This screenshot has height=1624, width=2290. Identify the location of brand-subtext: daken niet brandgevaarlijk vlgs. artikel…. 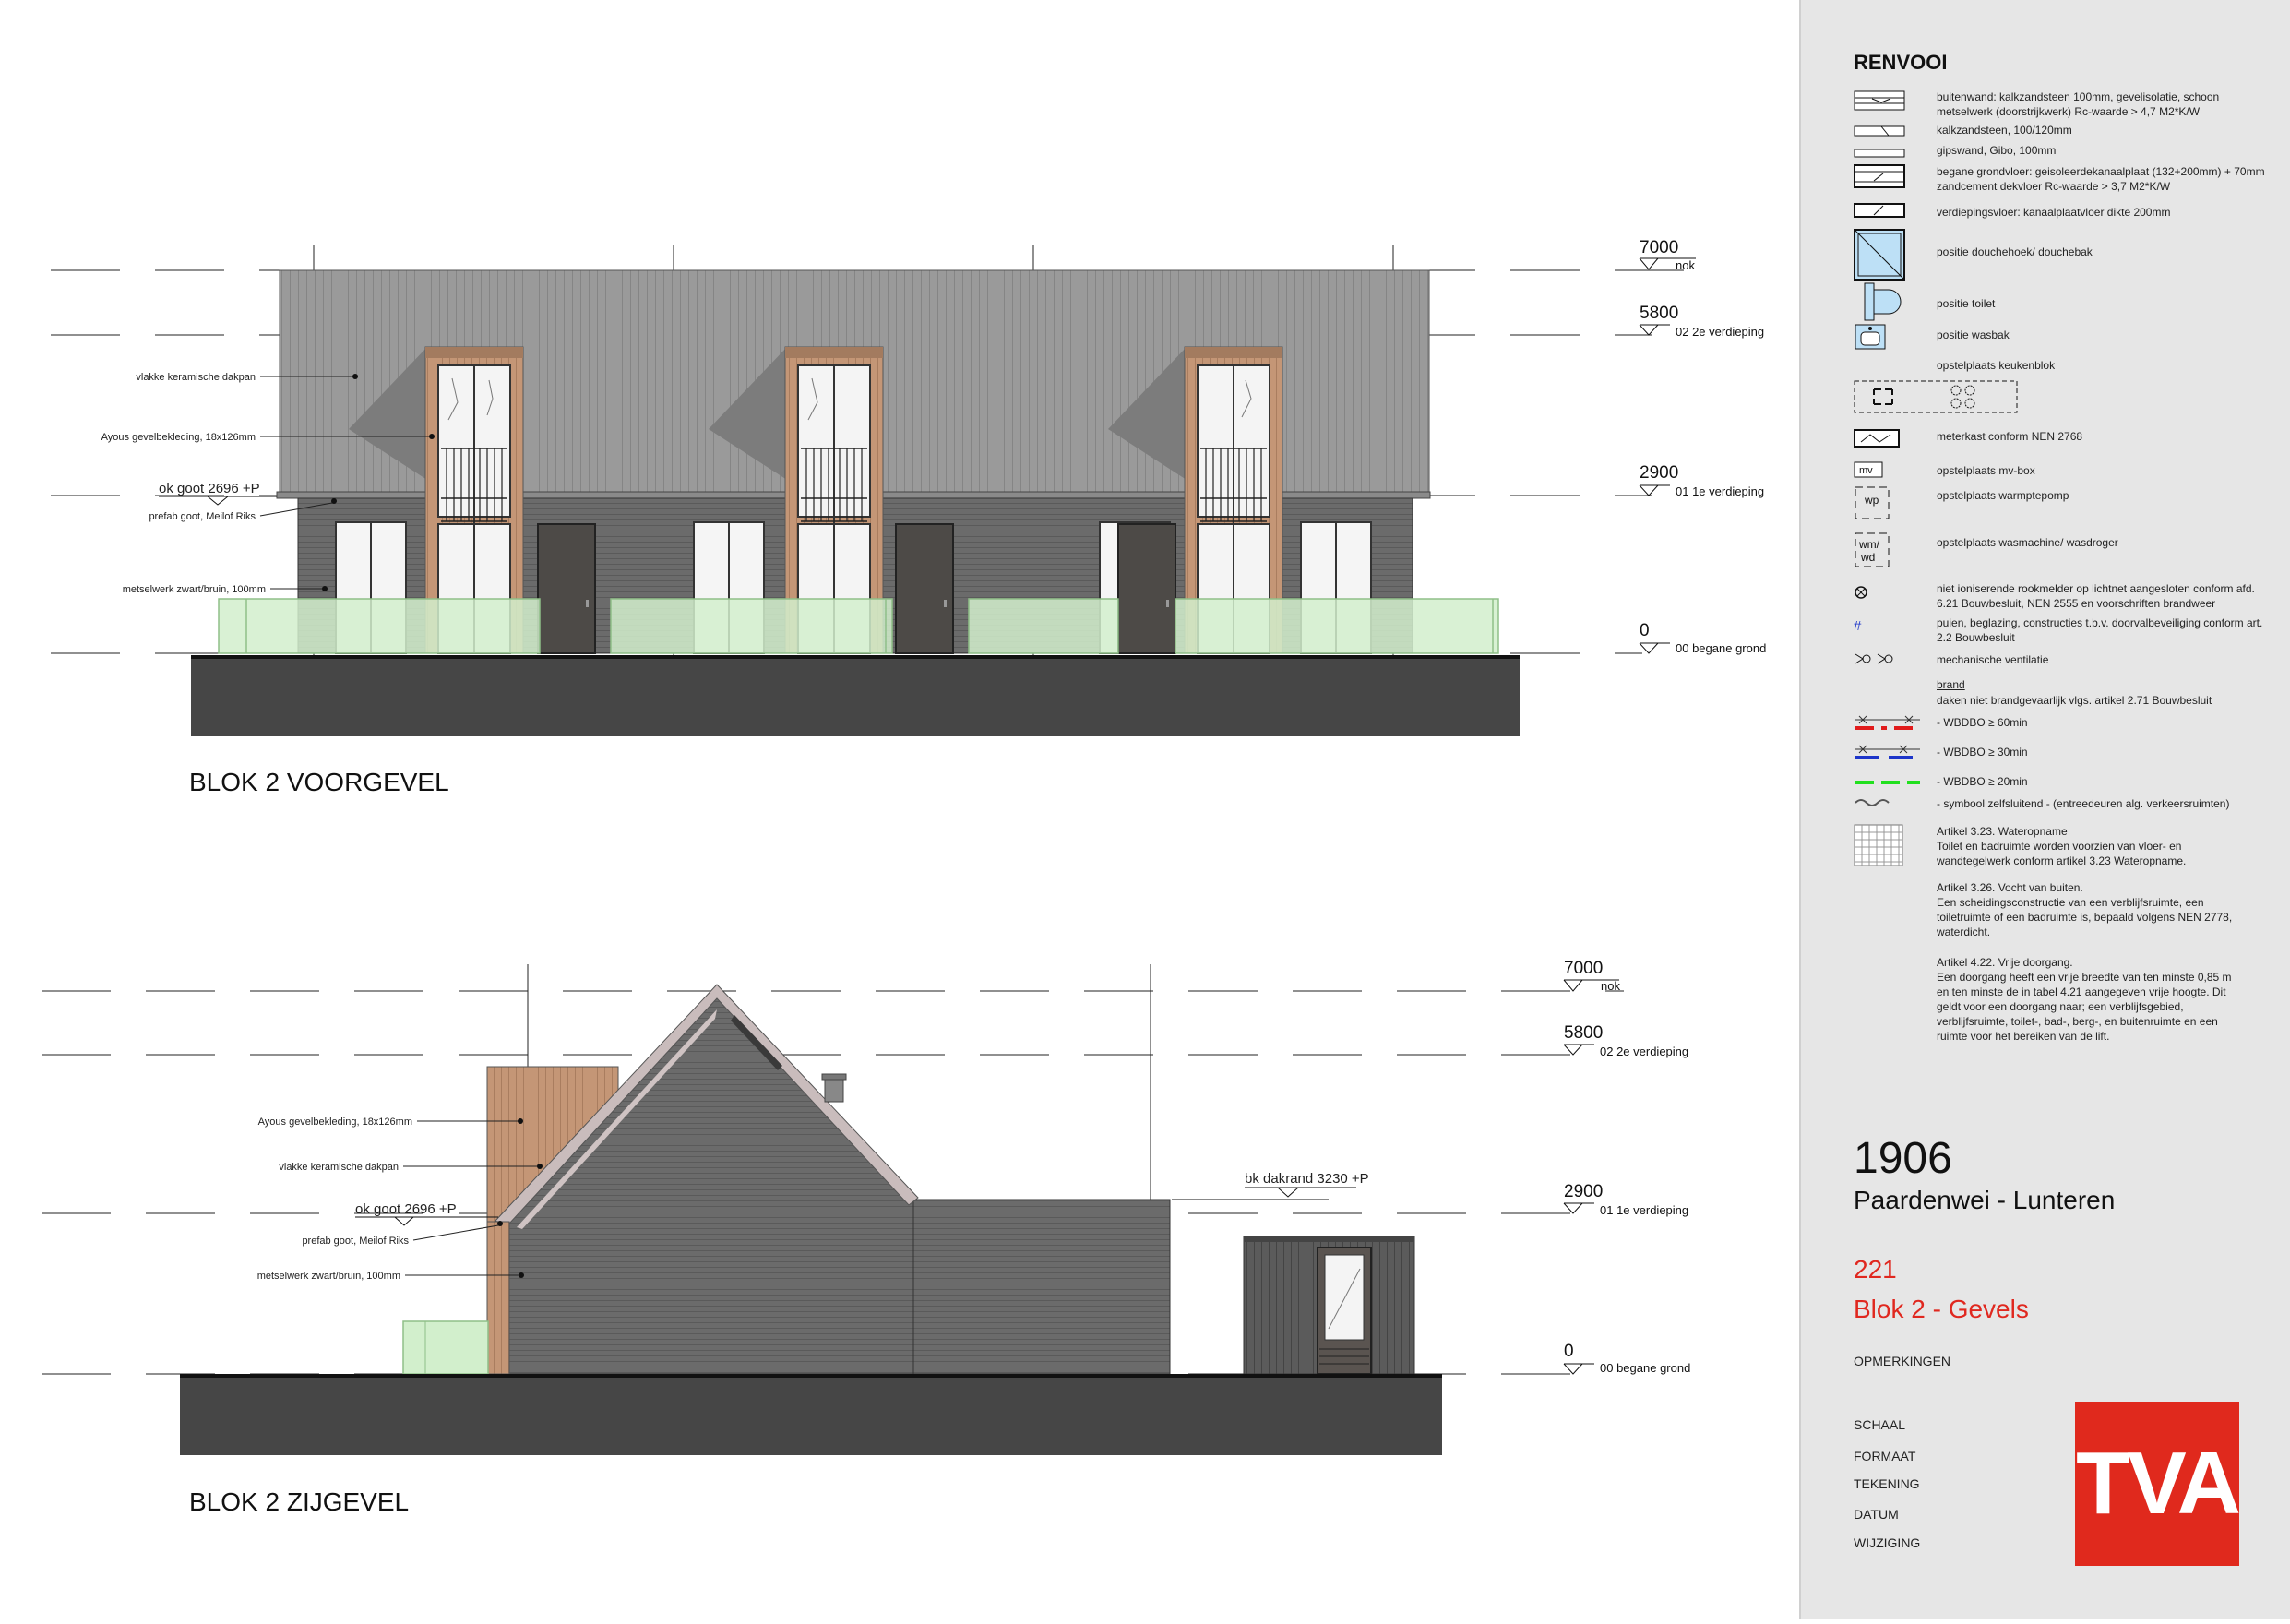
(2074, 700).